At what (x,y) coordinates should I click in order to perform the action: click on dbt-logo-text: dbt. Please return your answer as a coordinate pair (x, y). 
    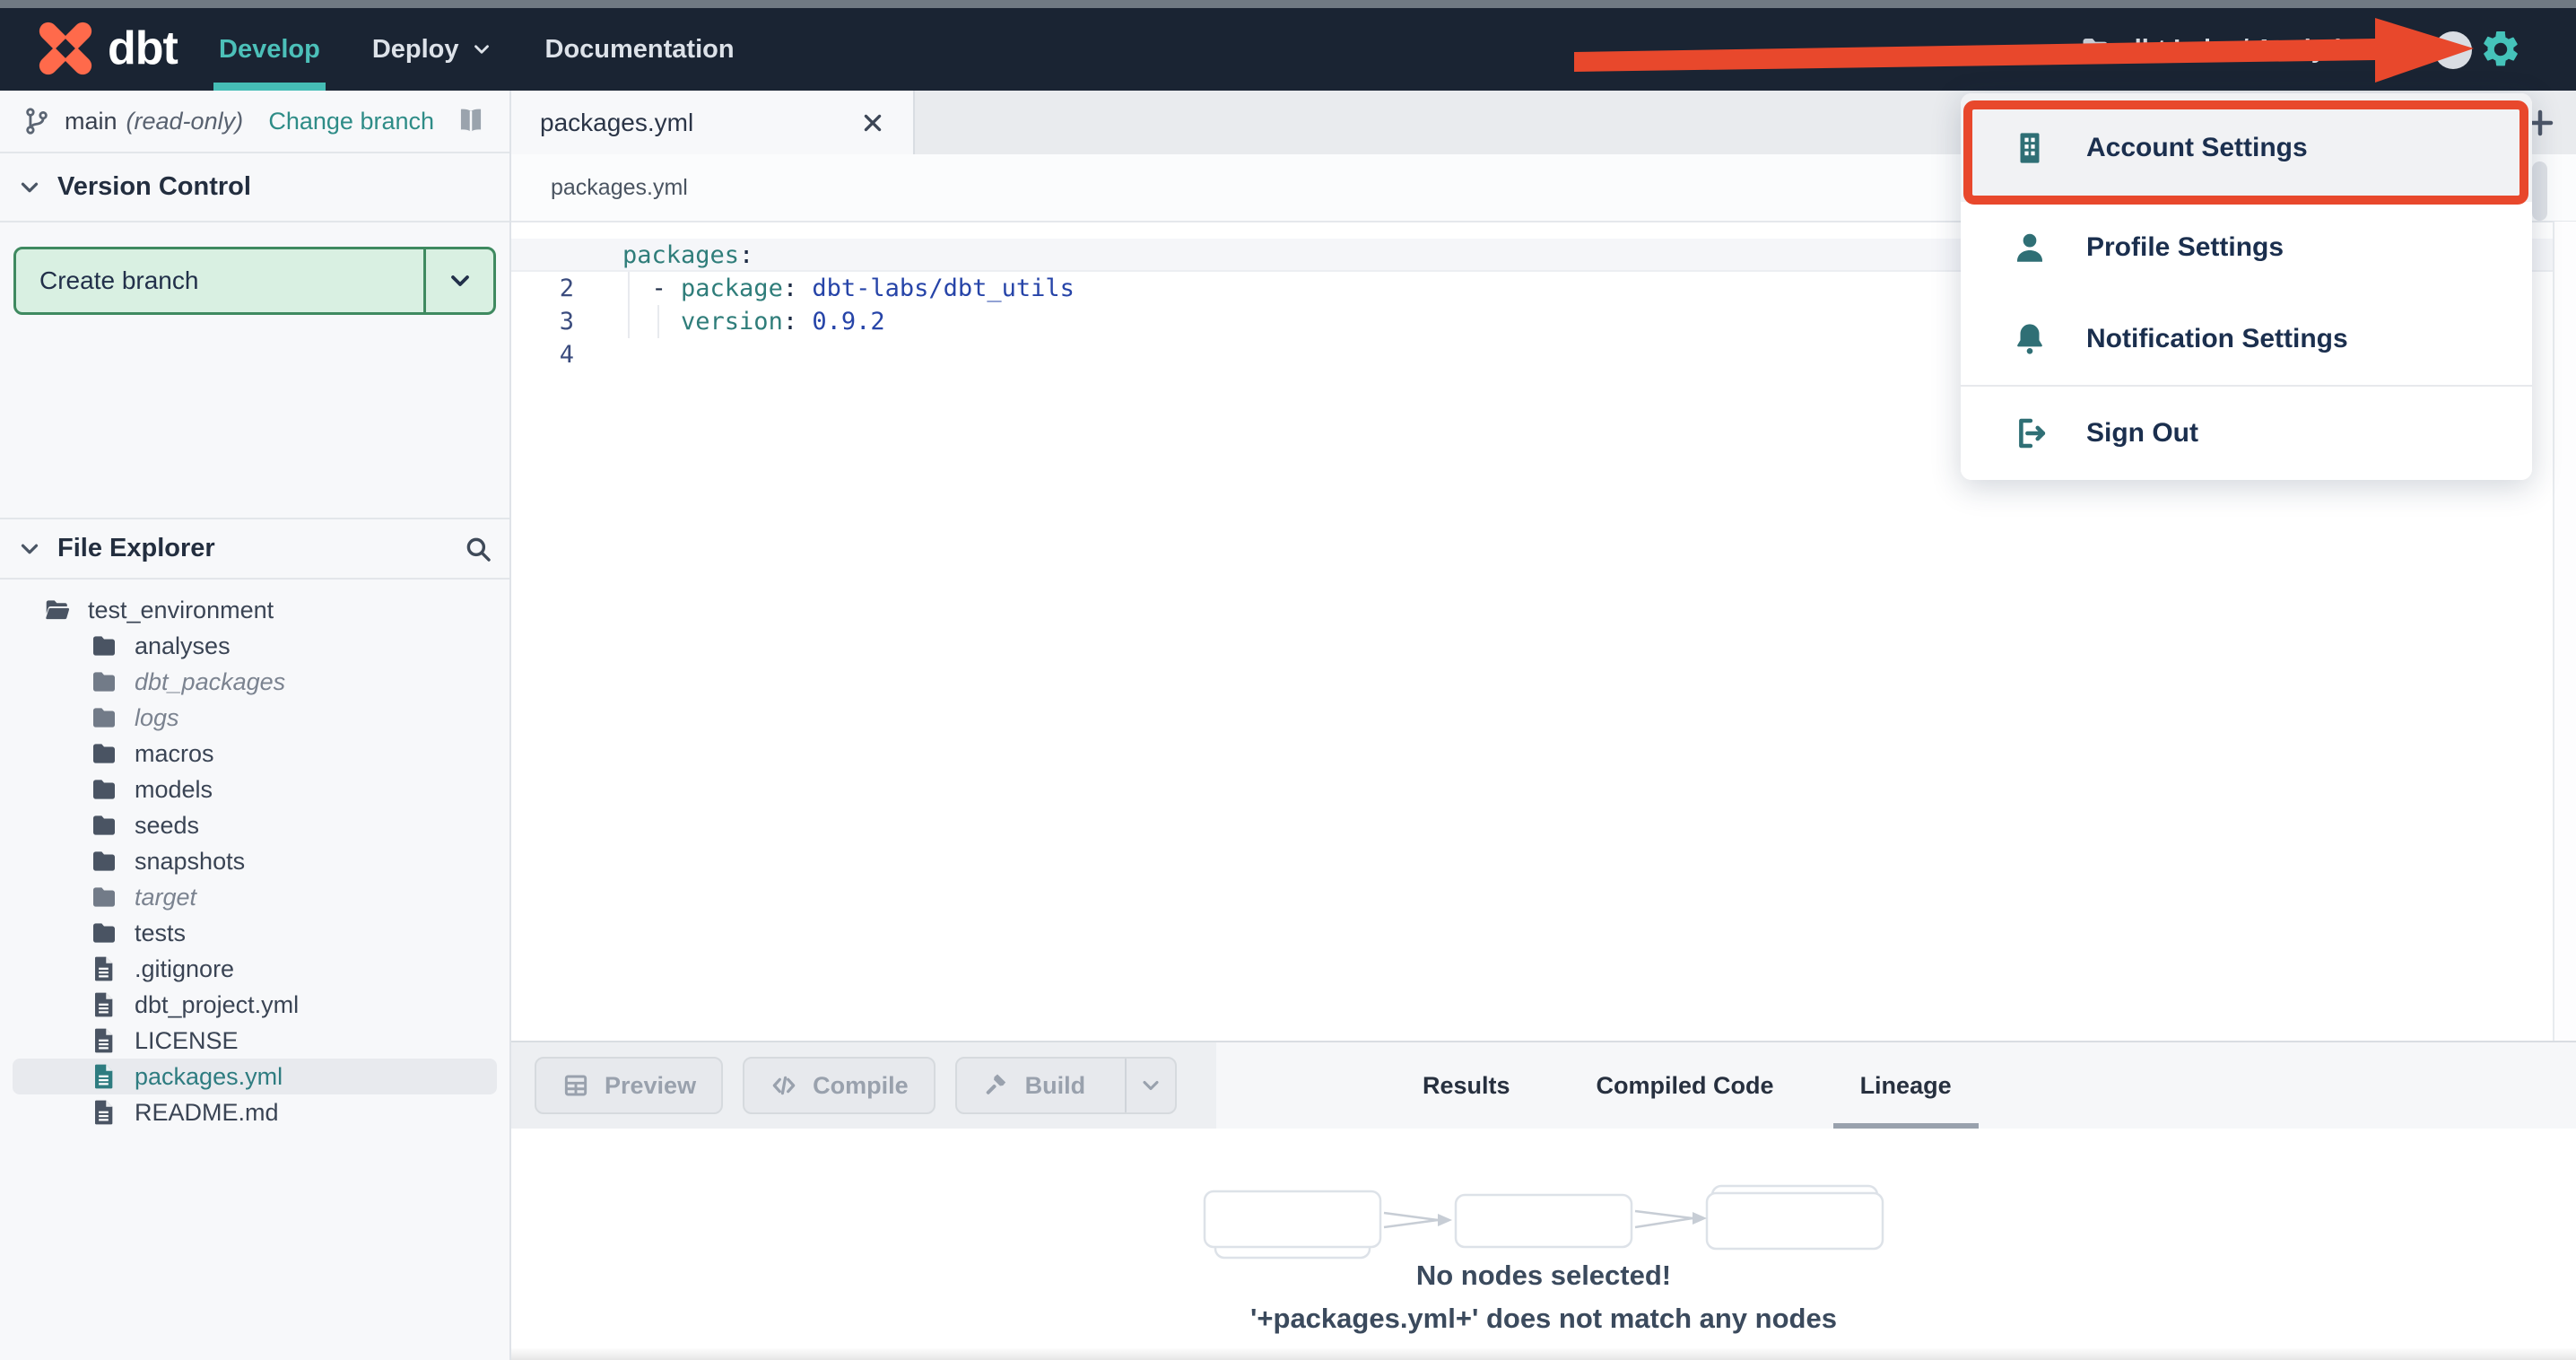
    Looking at the image, I should click on (143, 48).